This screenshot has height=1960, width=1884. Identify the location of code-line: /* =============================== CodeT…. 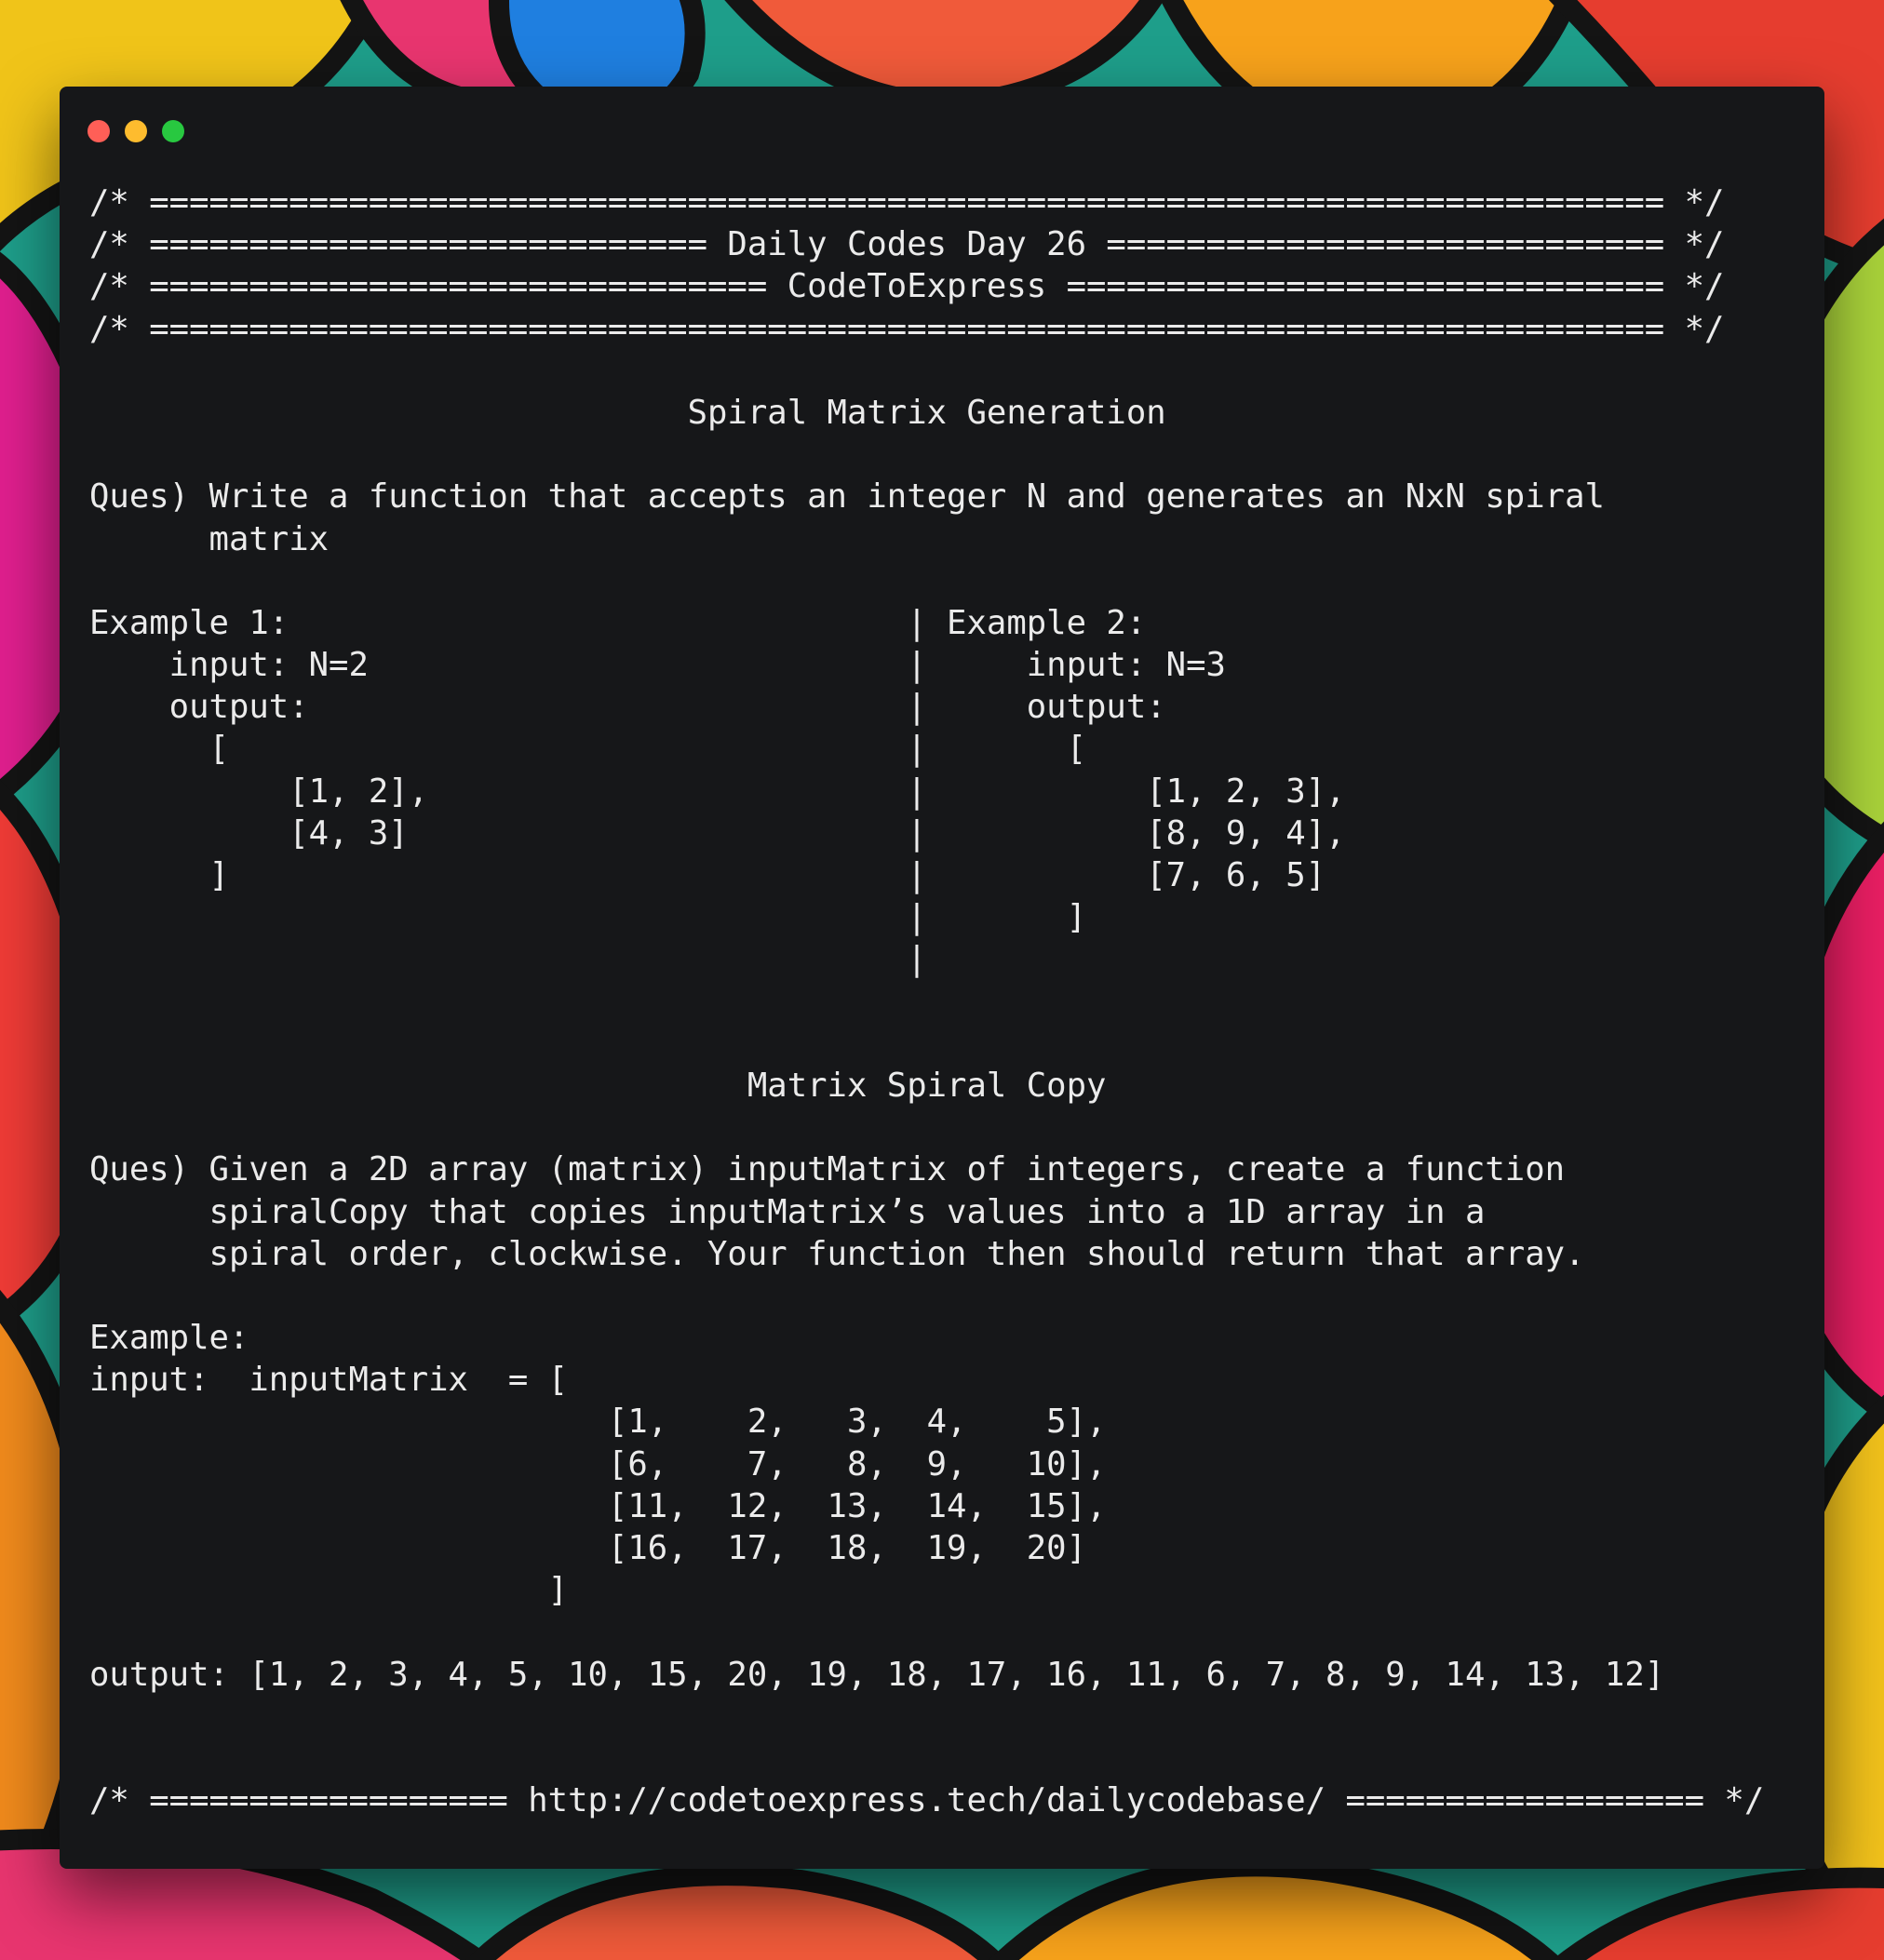
(907, 286).